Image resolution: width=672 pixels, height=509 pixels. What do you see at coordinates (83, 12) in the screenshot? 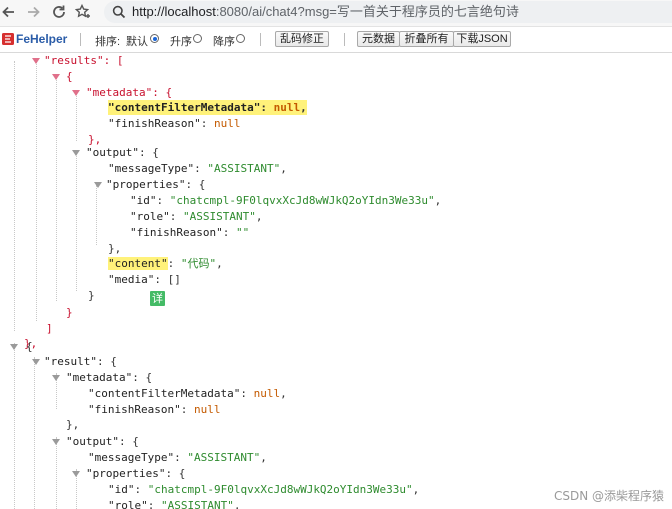
I see `bookmark-star-icon` at bounding box center [83, 12].